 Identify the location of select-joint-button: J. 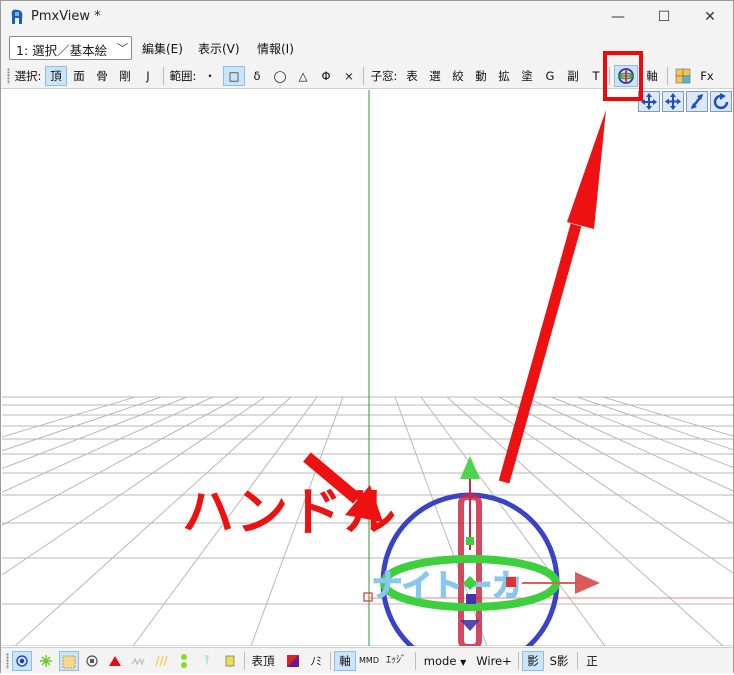
(148, 76).